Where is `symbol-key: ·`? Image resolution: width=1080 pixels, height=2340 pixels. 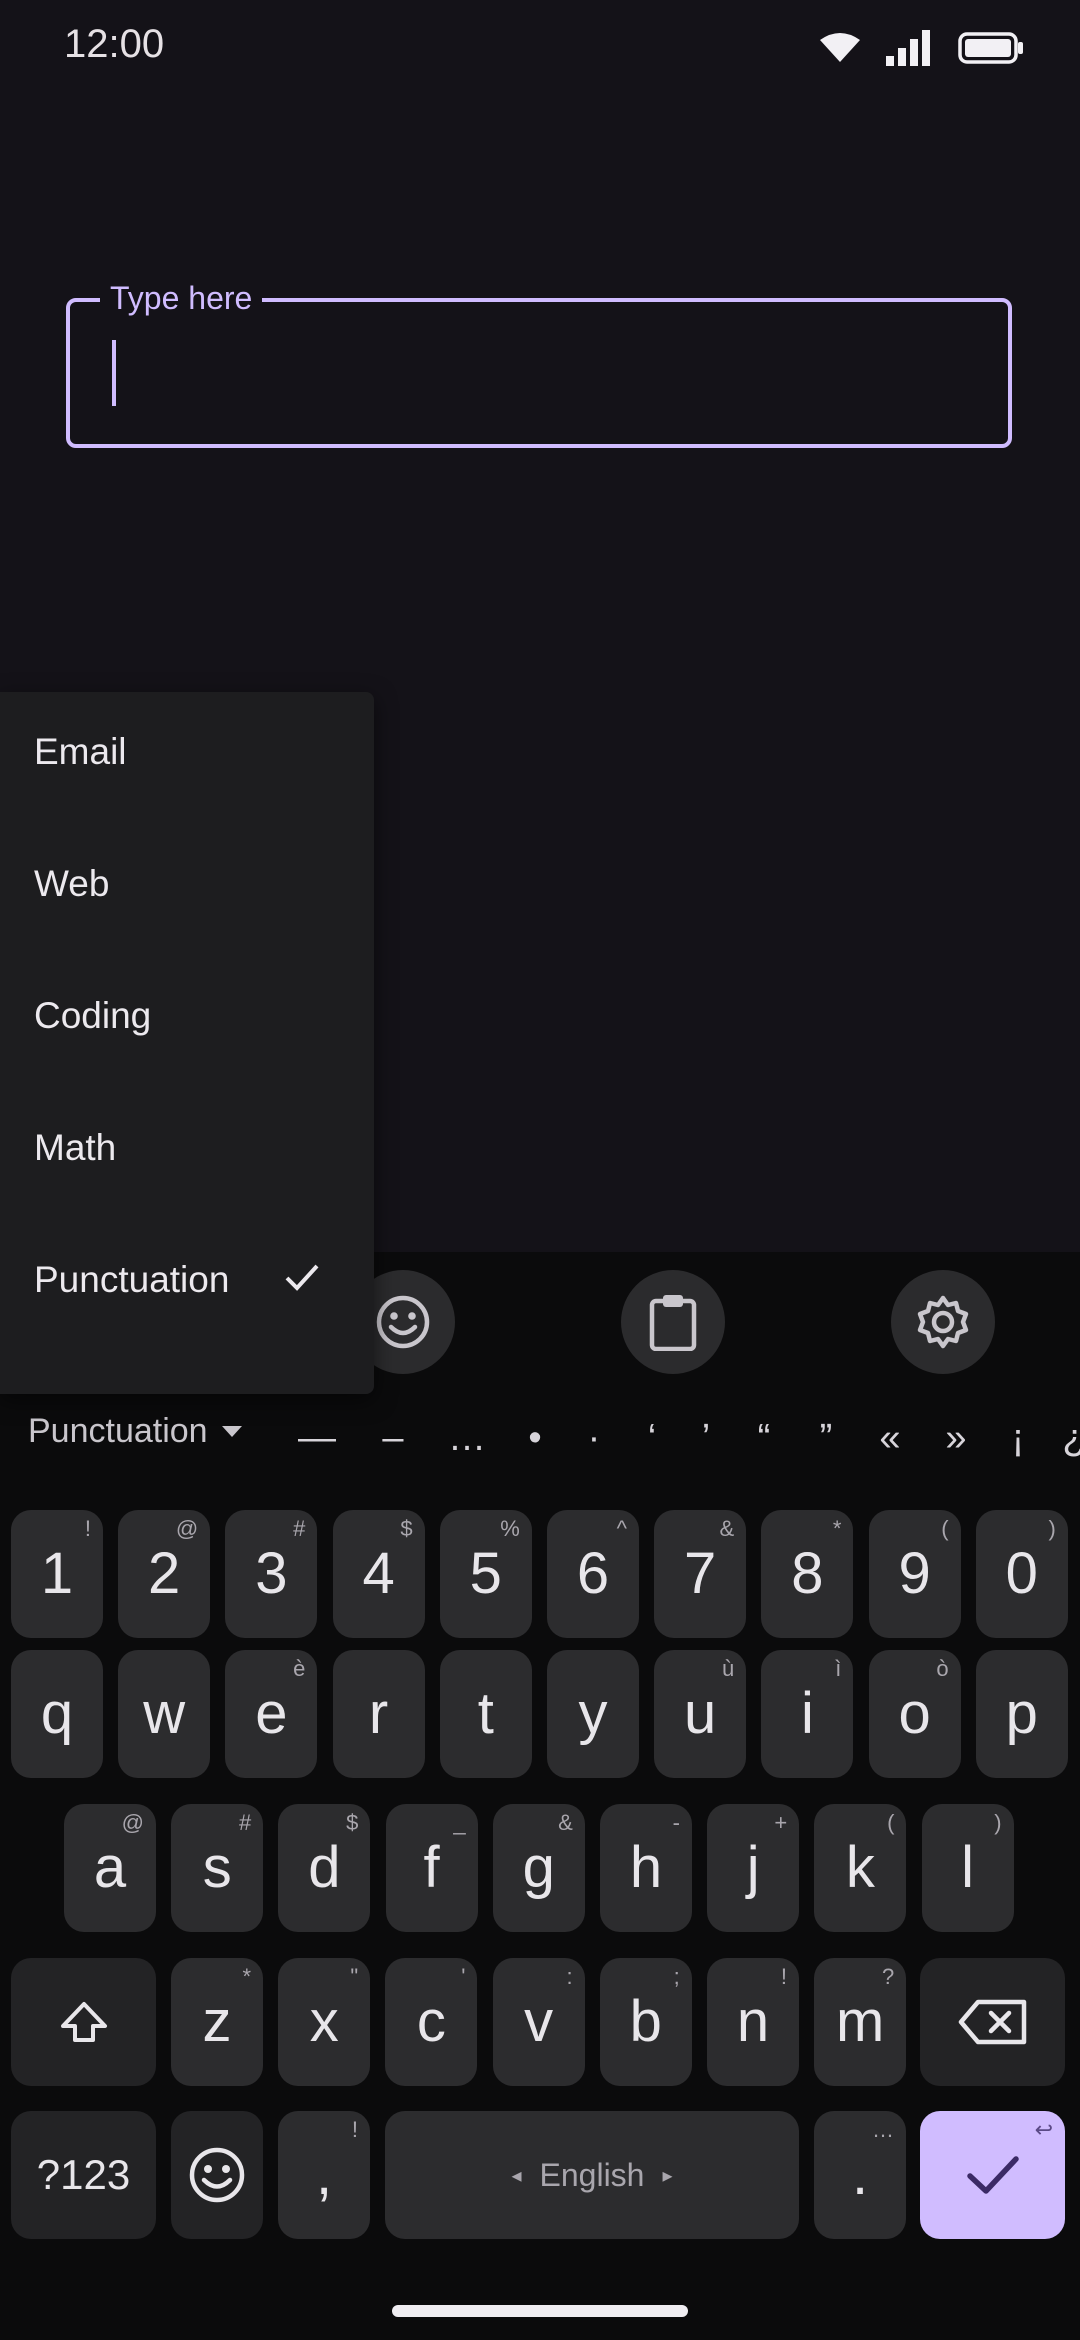 symbol-key: · is located at coordinates (594, 1438).